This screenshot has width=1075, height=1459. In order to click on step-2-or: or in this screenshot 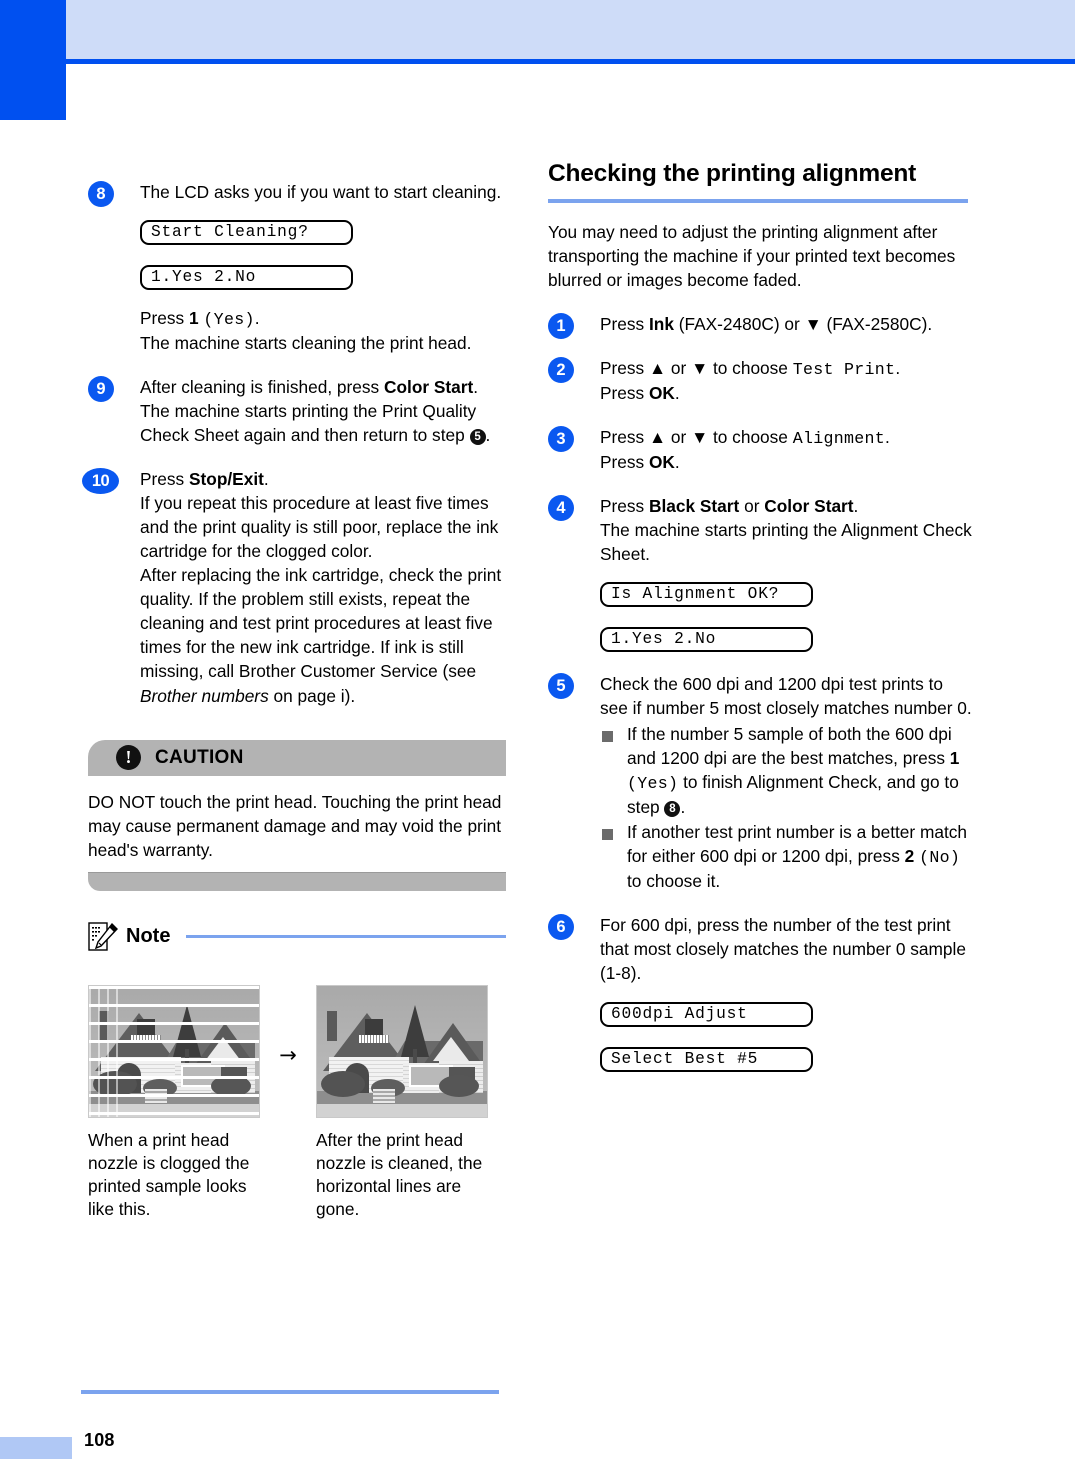, I will do `click(679, 367)`.